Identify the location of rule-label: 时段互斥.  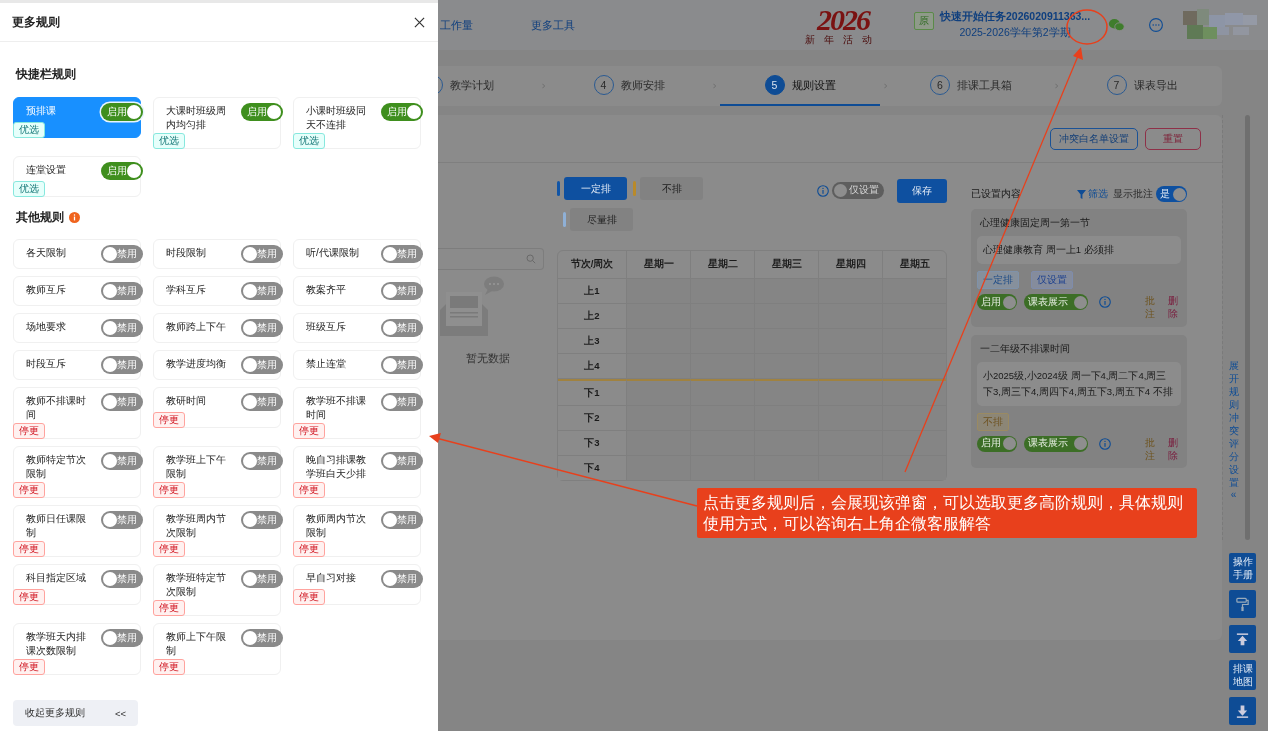
(46, 364).